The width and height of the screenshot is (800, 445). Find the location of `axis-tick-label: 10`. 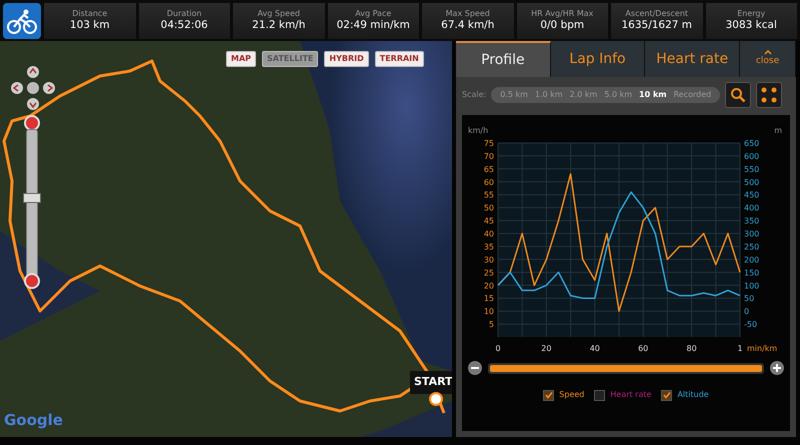

axis-tick-label: 10 is located at coordinates (489, 311).